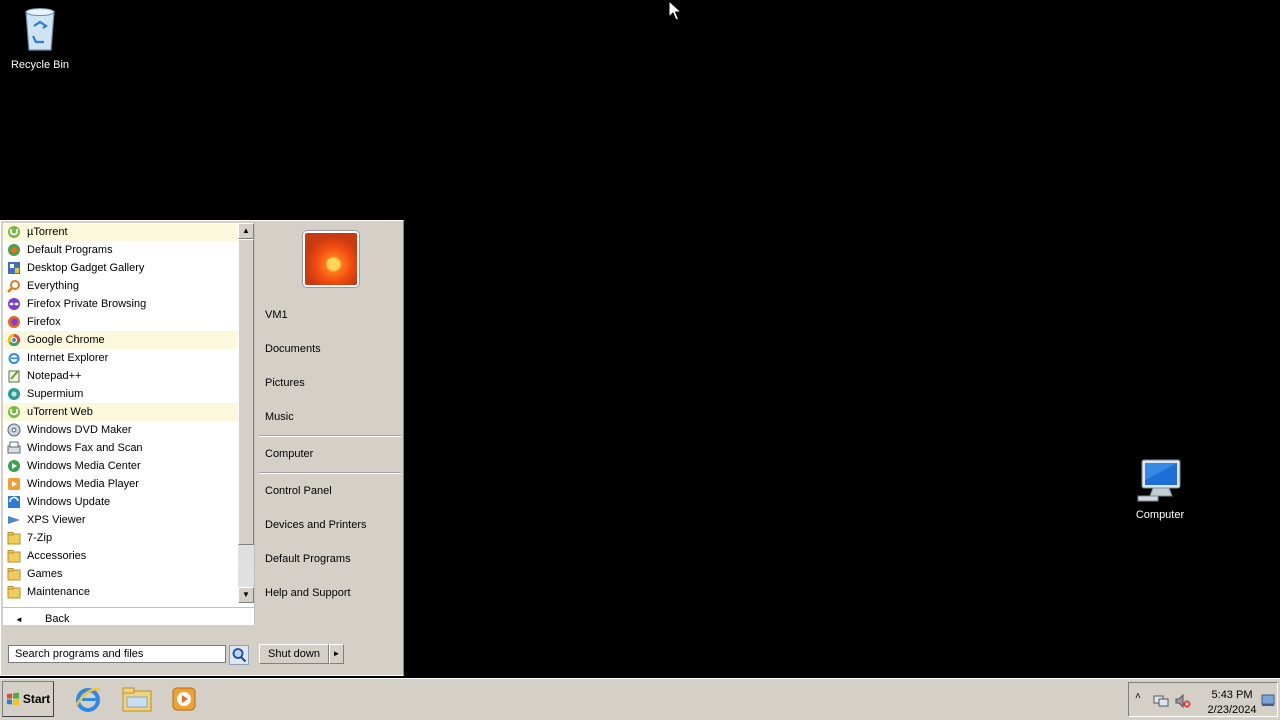  I want to click on search-button, so click(239, 655).